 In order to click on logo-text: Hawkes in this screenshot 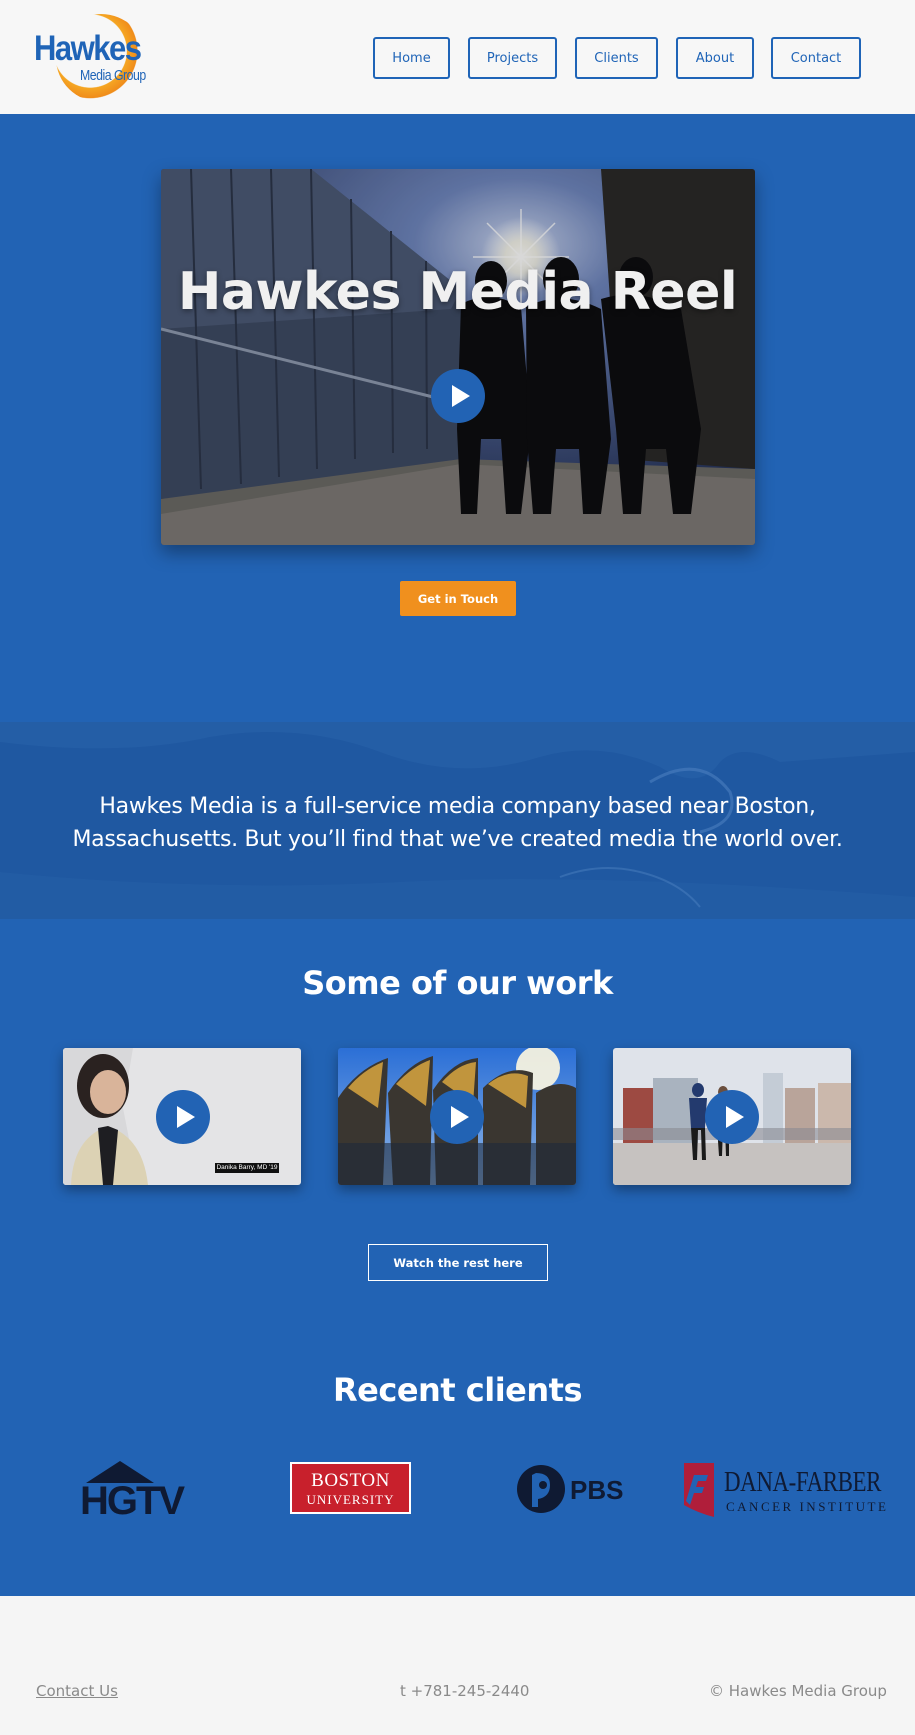, I will do `click(88, 48)`.